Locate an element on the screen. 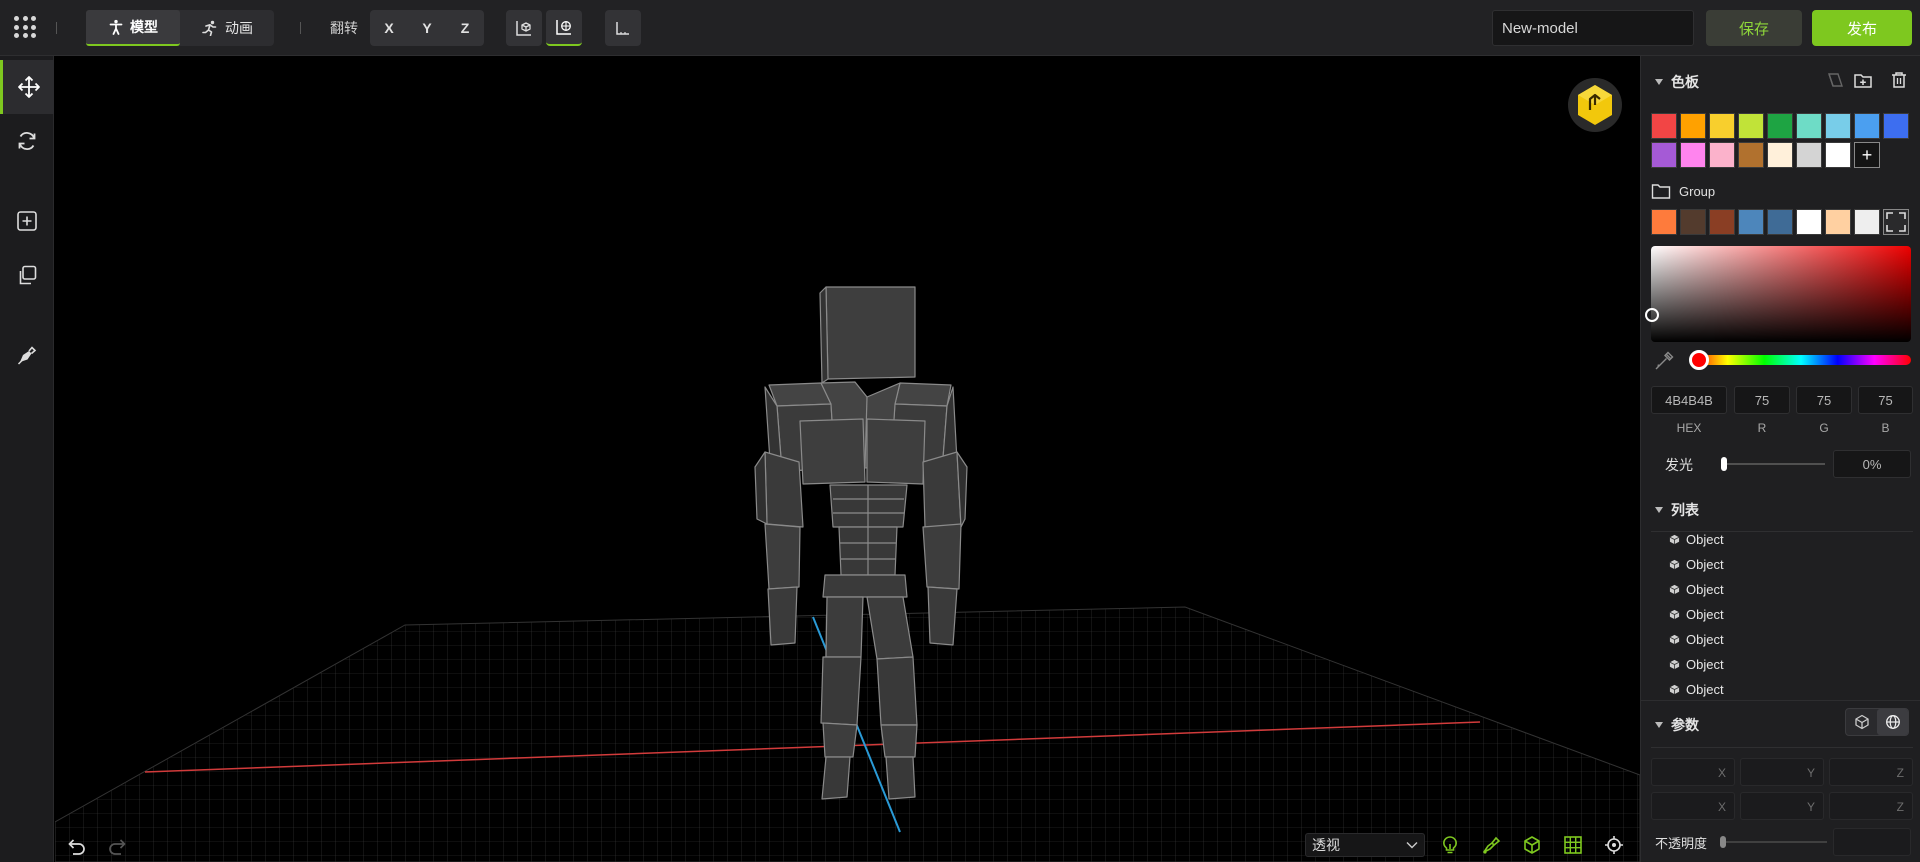  flip-x-button: X is located at coordinates (389, 28).